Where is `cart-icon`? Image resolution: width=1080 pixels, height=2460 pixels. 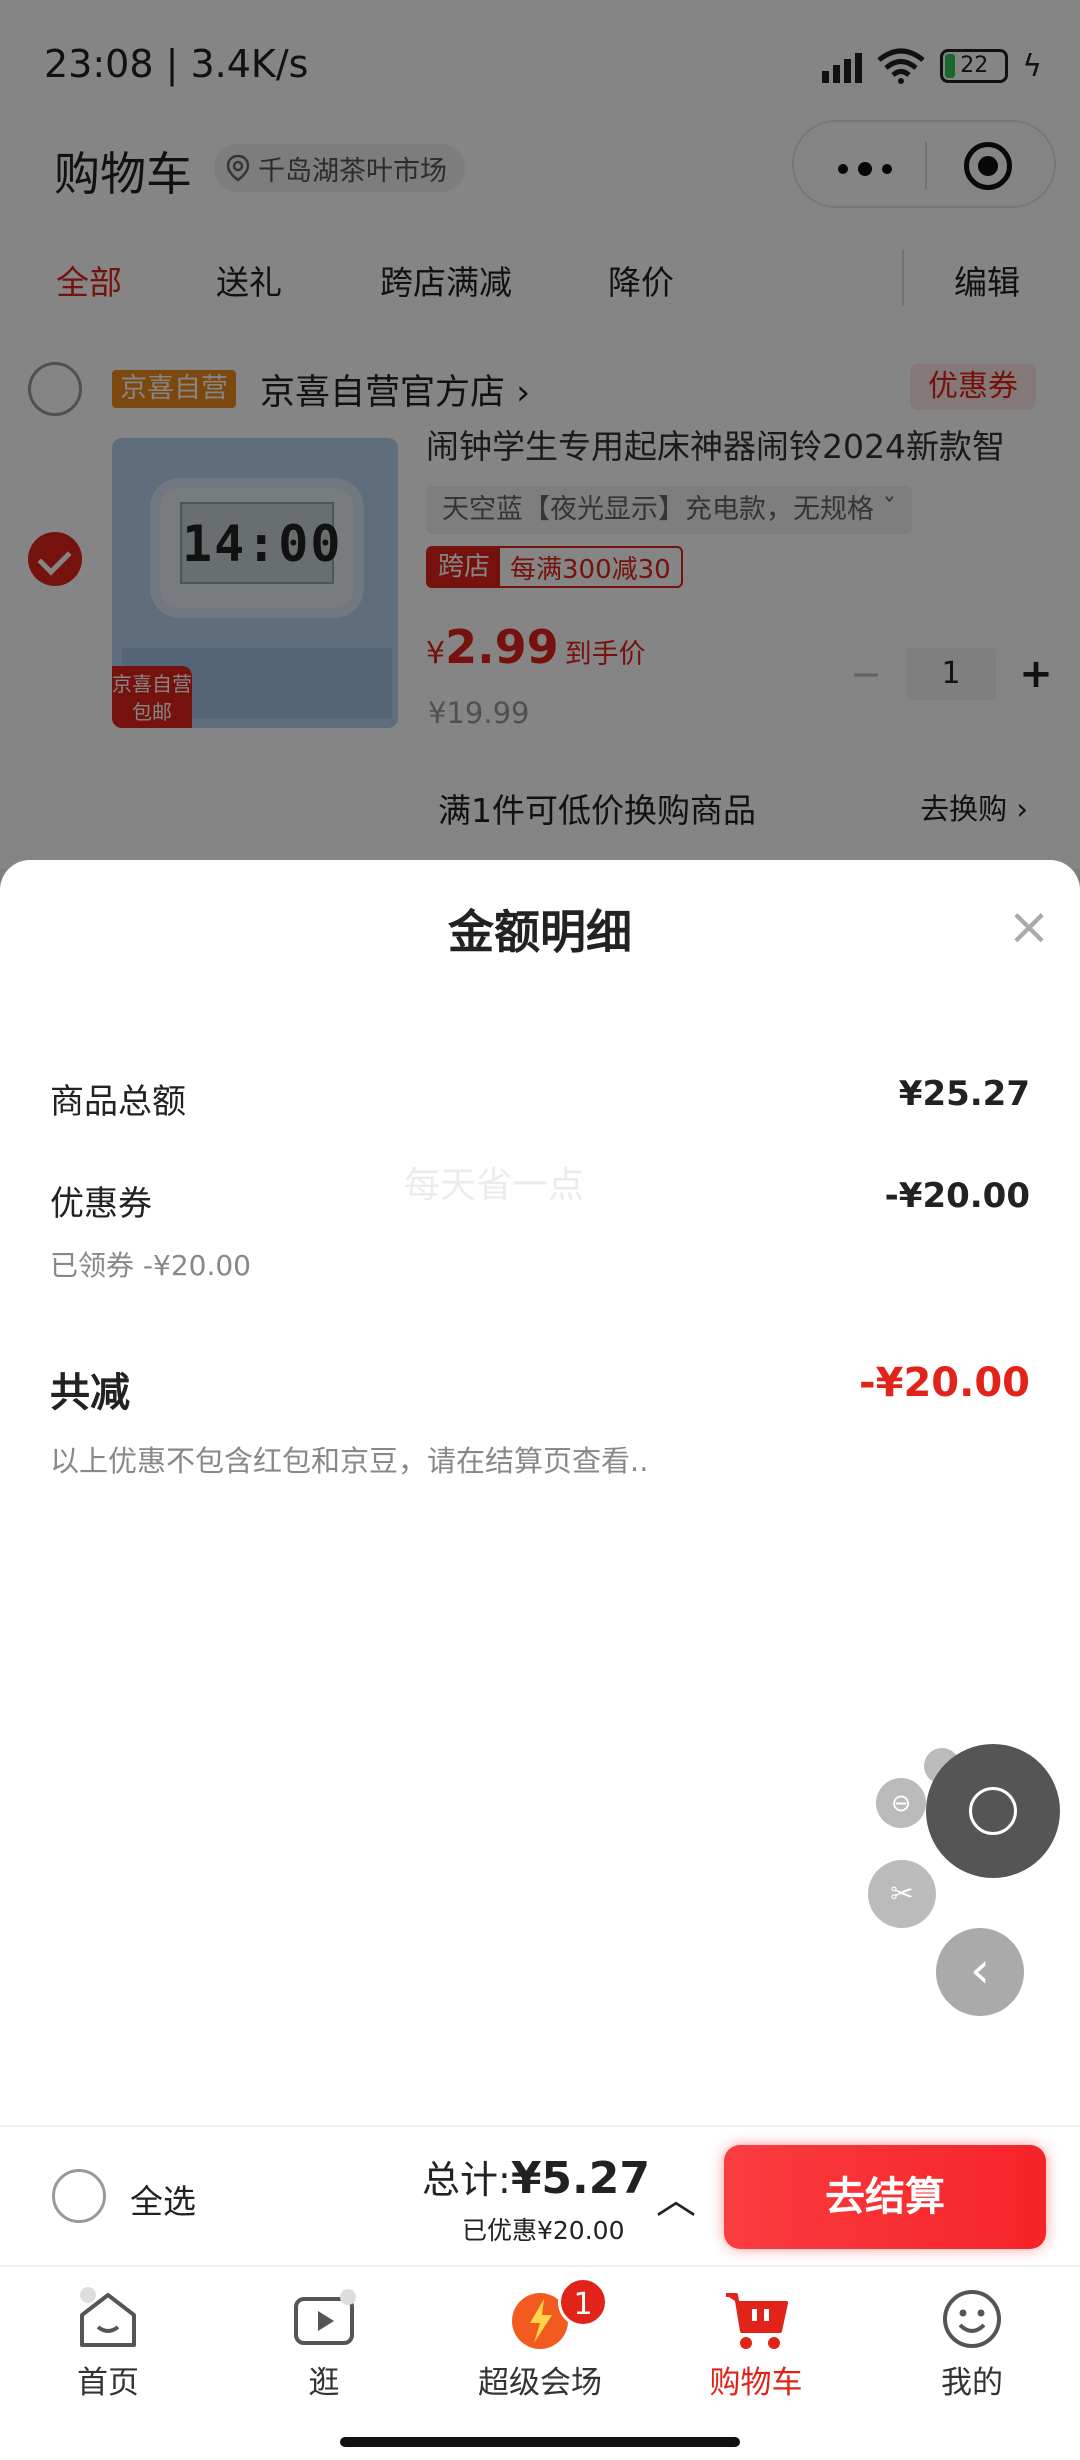
cart-icon is located at coordinates (757, 2321).